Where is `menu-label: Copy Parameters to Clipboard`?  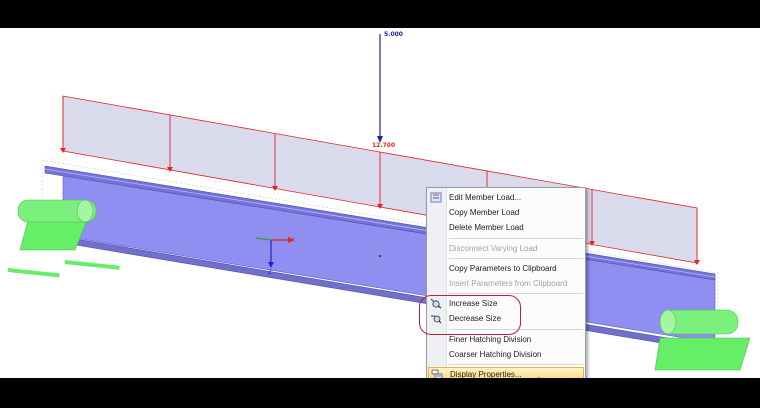
menu-label: Copy Parameters to Clipboard is located at coordinates (503, 268).